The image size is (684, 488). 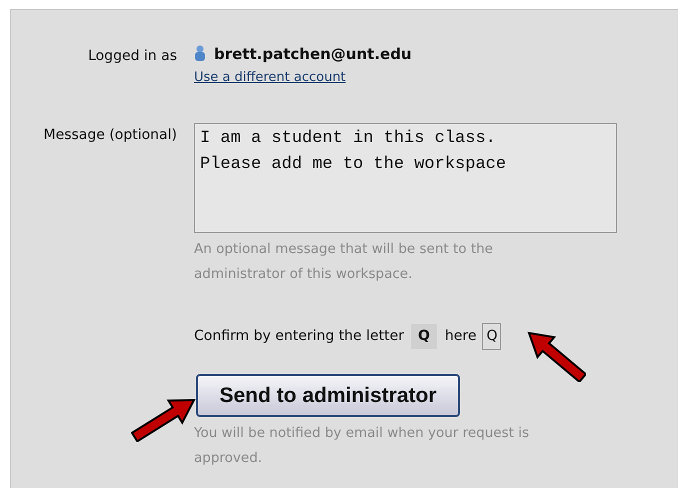 I want to click on confirm-letter: Q, so click(x=423, y=336).